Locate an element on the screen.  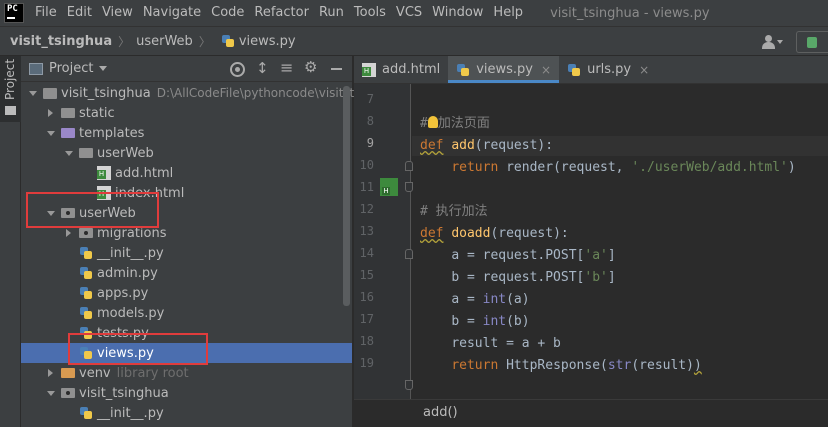
code-line-15: b = request.POST['b'] is located at coordinates (517, 278).